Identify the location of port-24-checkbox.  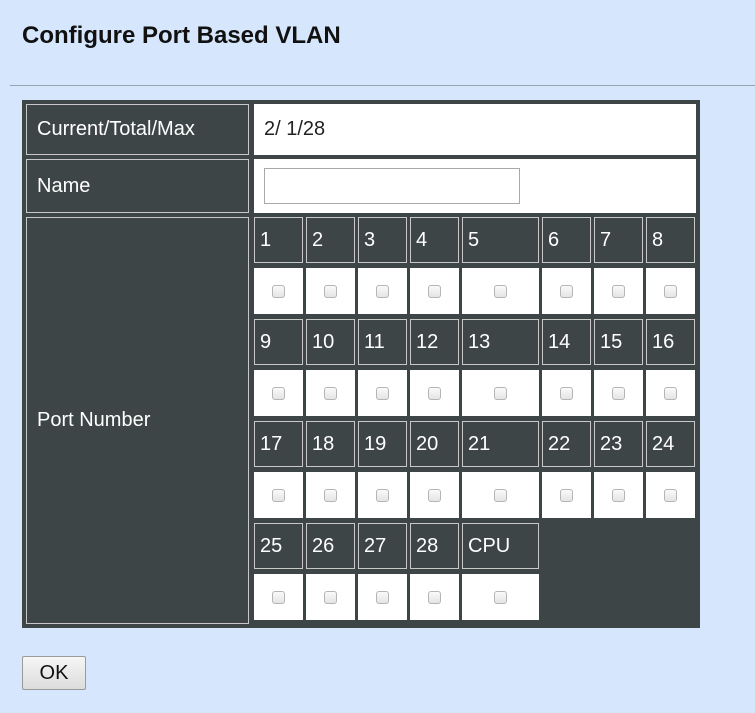
(670, 495).